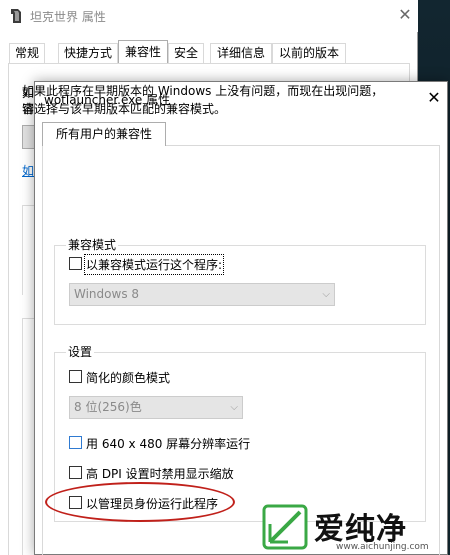 The image size is (450, 555). What do you see at coordinates (209, 52) in the screenshot?
I see `back-tab-bar: 常规 快捷方式 兼容性 安全 详细信息 以前的版本` at bounding box center [209, 52].